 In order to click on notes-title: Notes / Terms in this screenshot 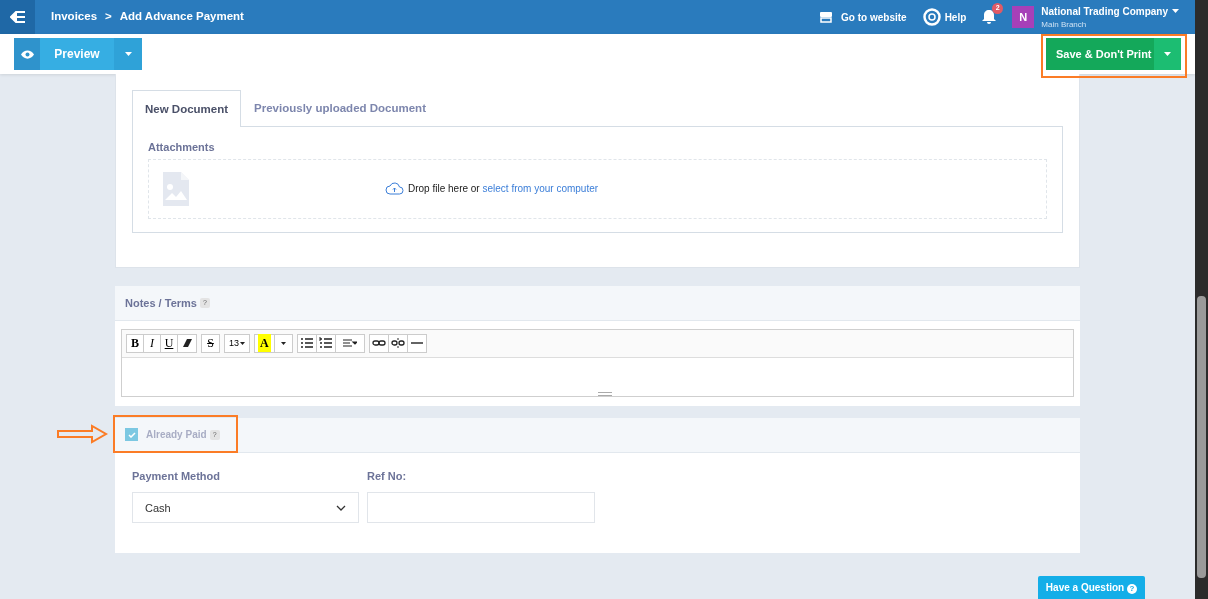, I will do `click(161, 303)`.